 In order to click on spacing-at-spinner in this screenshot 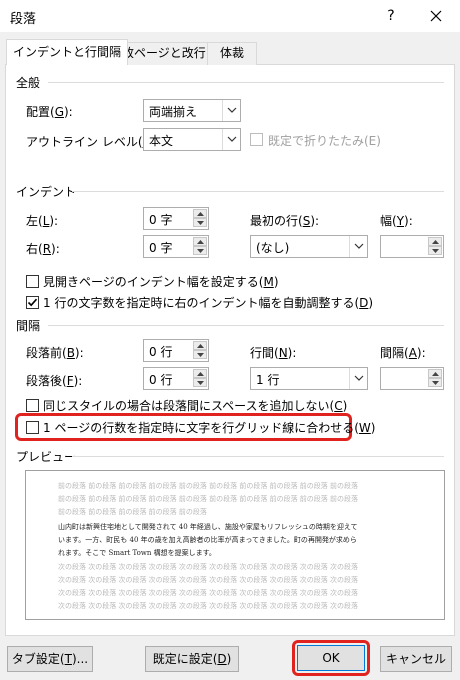, I will do `click(412, 378)`.